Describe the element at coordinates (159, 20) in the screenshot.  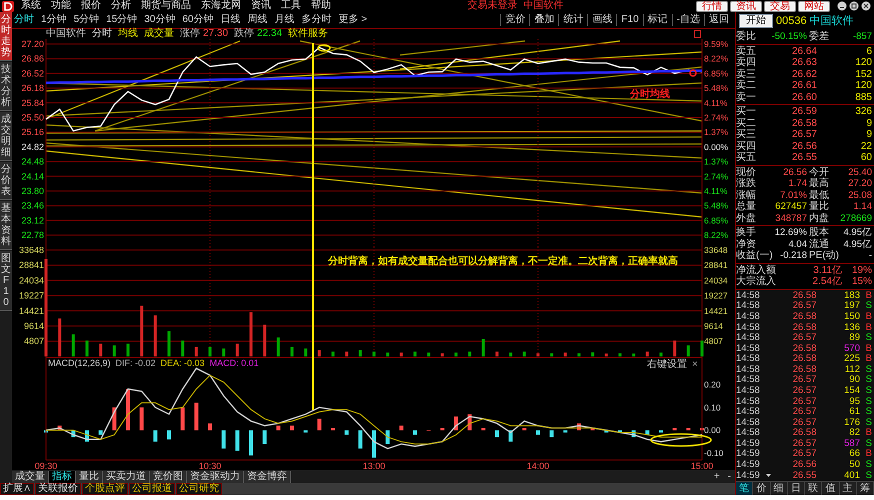
I see `period-tab: 30分钟` at that location.